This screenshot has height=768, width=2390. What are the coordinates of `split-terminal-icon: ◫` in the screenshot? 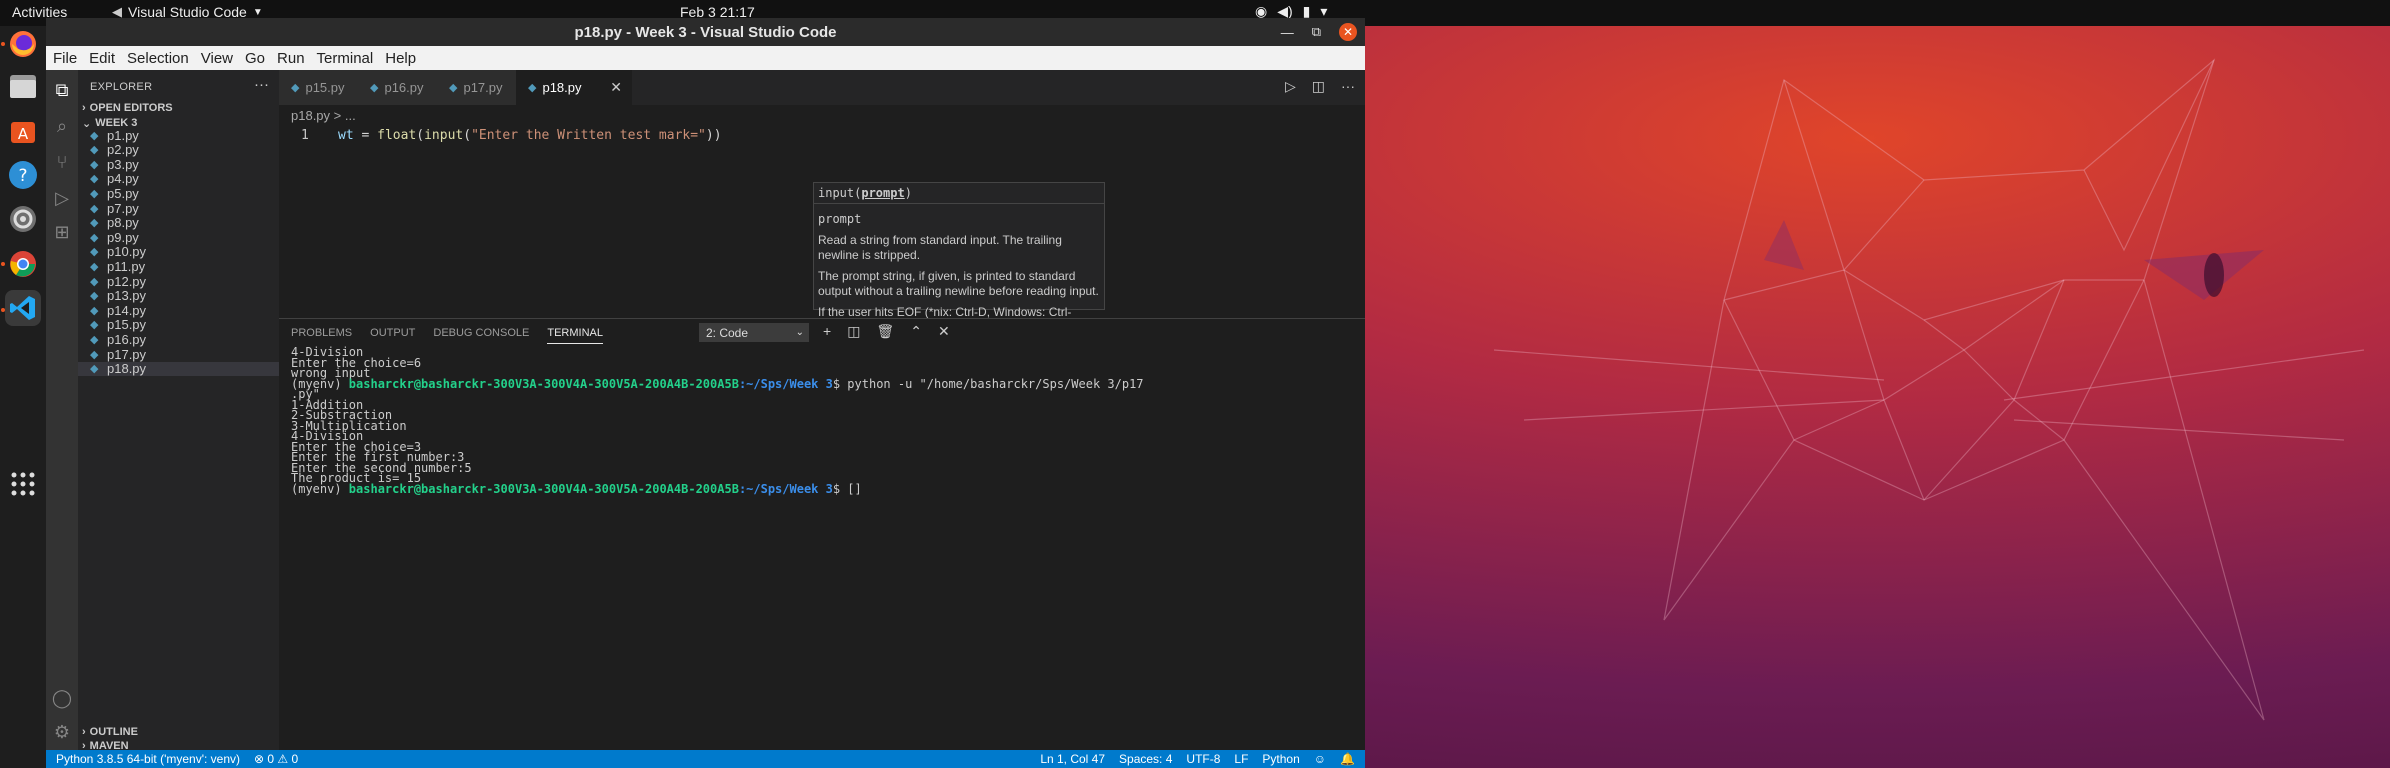 It's located at (853, 331).